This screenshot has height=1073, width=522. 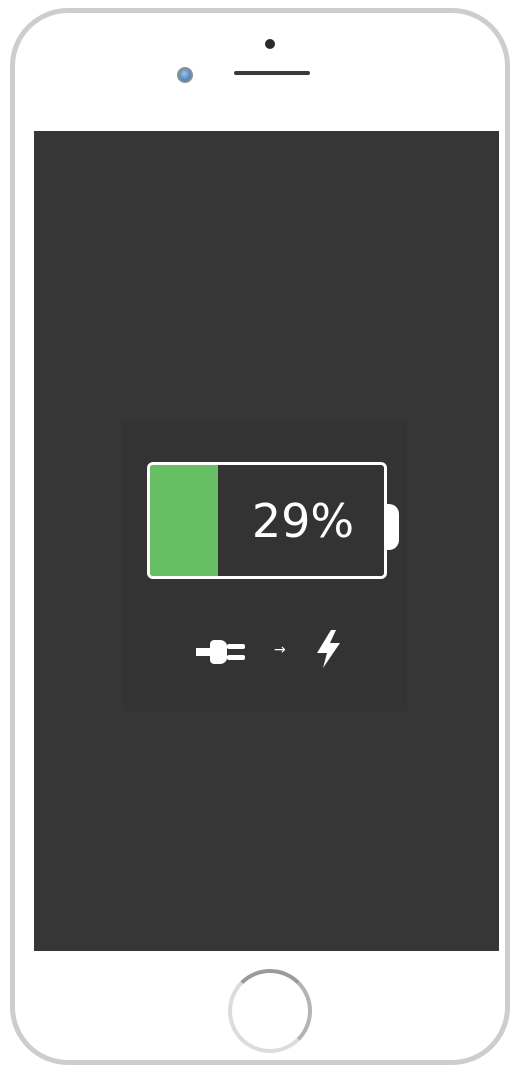 What do you see at coordinates (270, 44) in the screenshot?
I see `proximity-sensor` at bounding box center [270, 44].